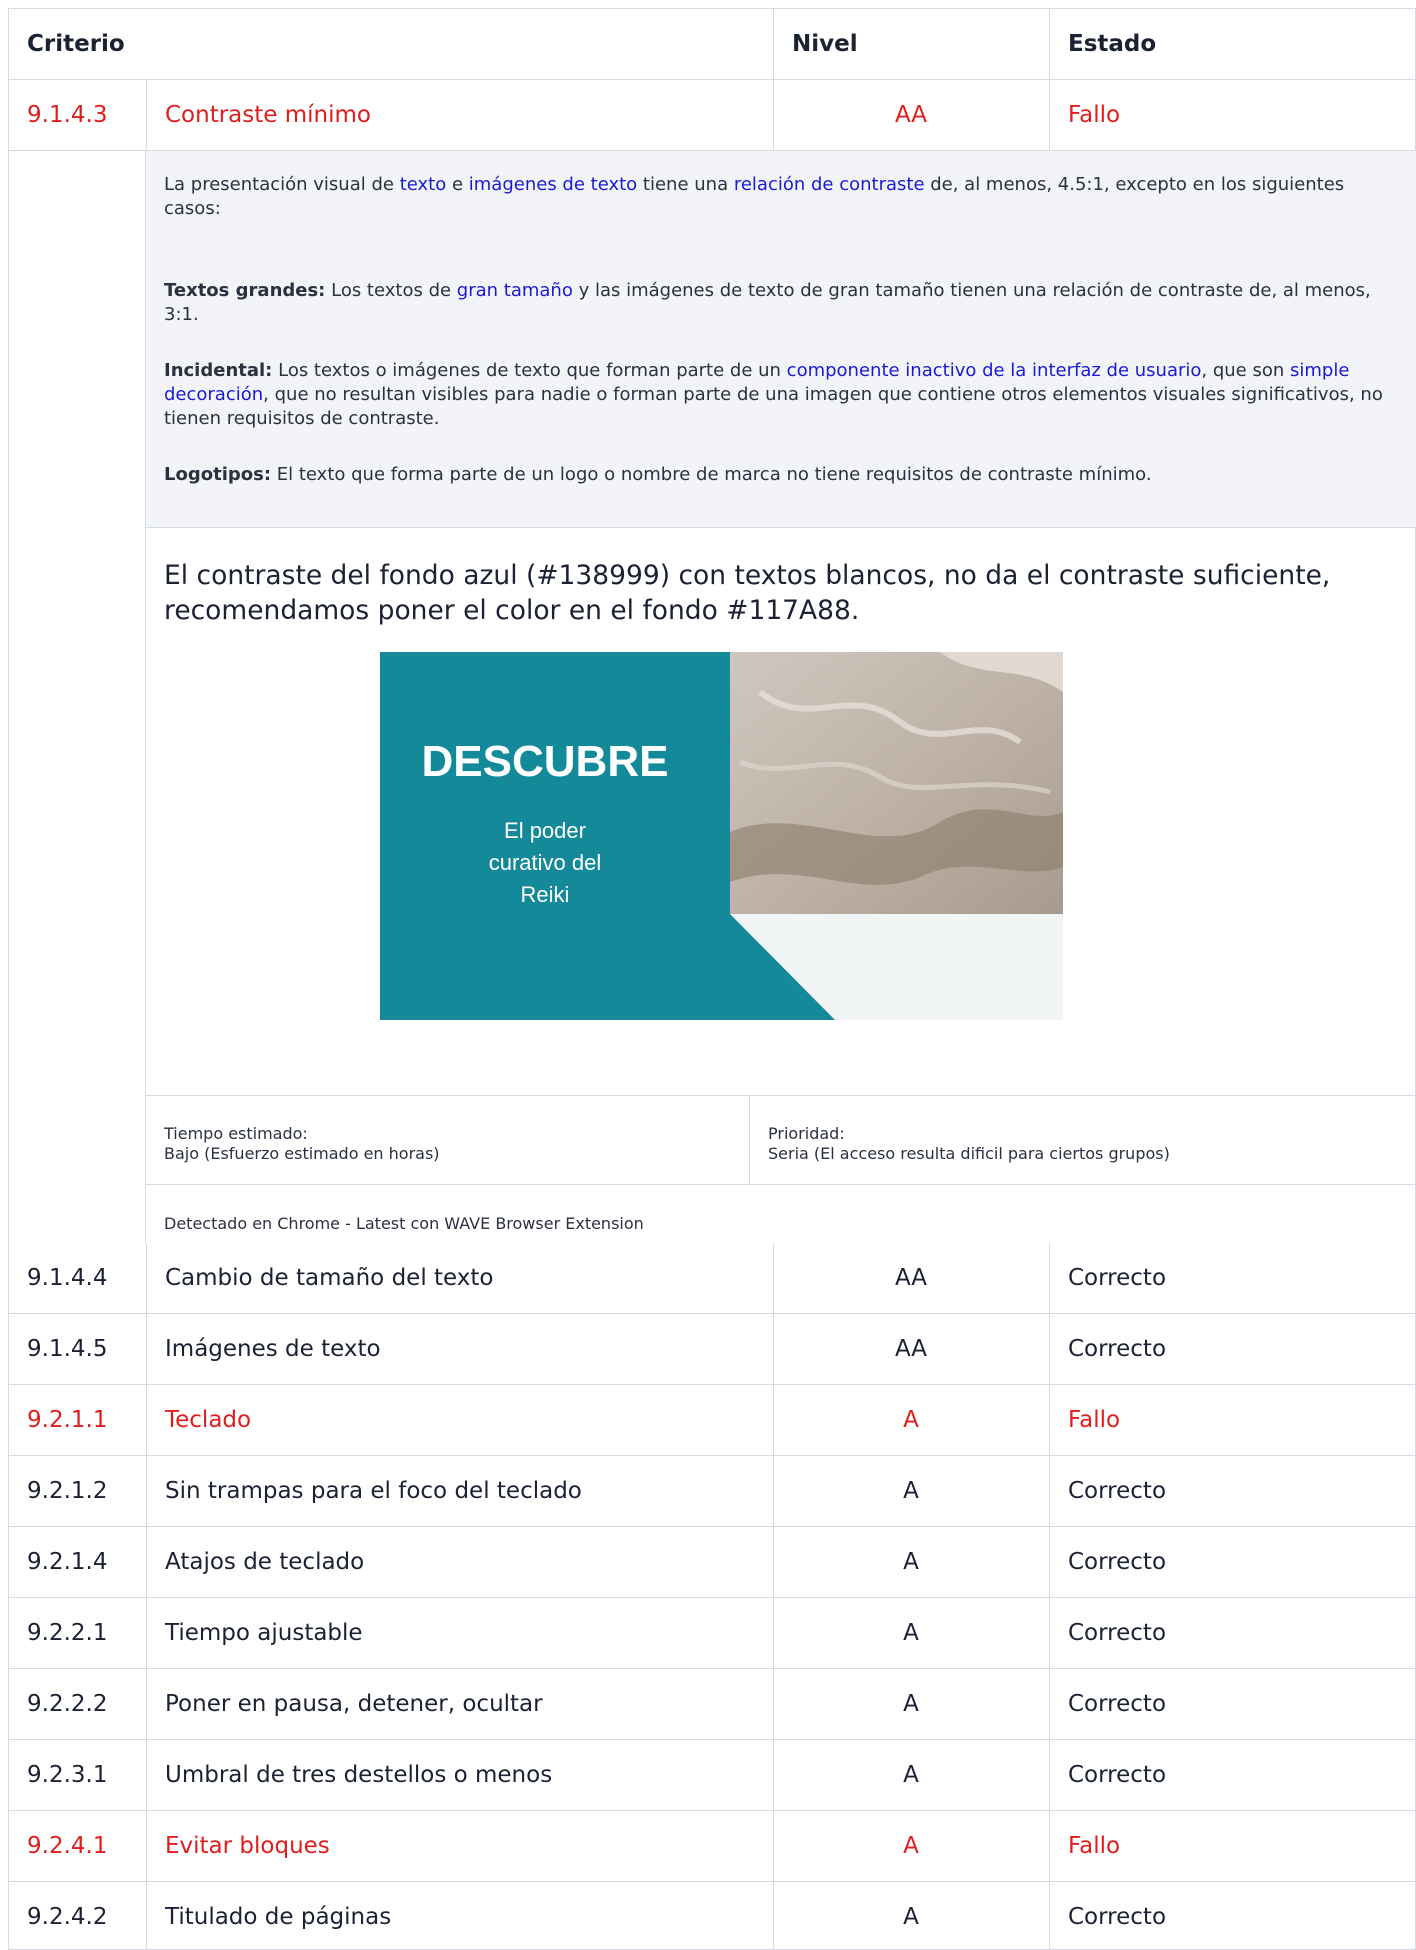 This screenshot has width=1416, height=1950. What do you see at coordinates (459, 1278) in the screenshot?
I see `row-name: Cambio de tamaño del texto` at bounding box center [459, 1278].